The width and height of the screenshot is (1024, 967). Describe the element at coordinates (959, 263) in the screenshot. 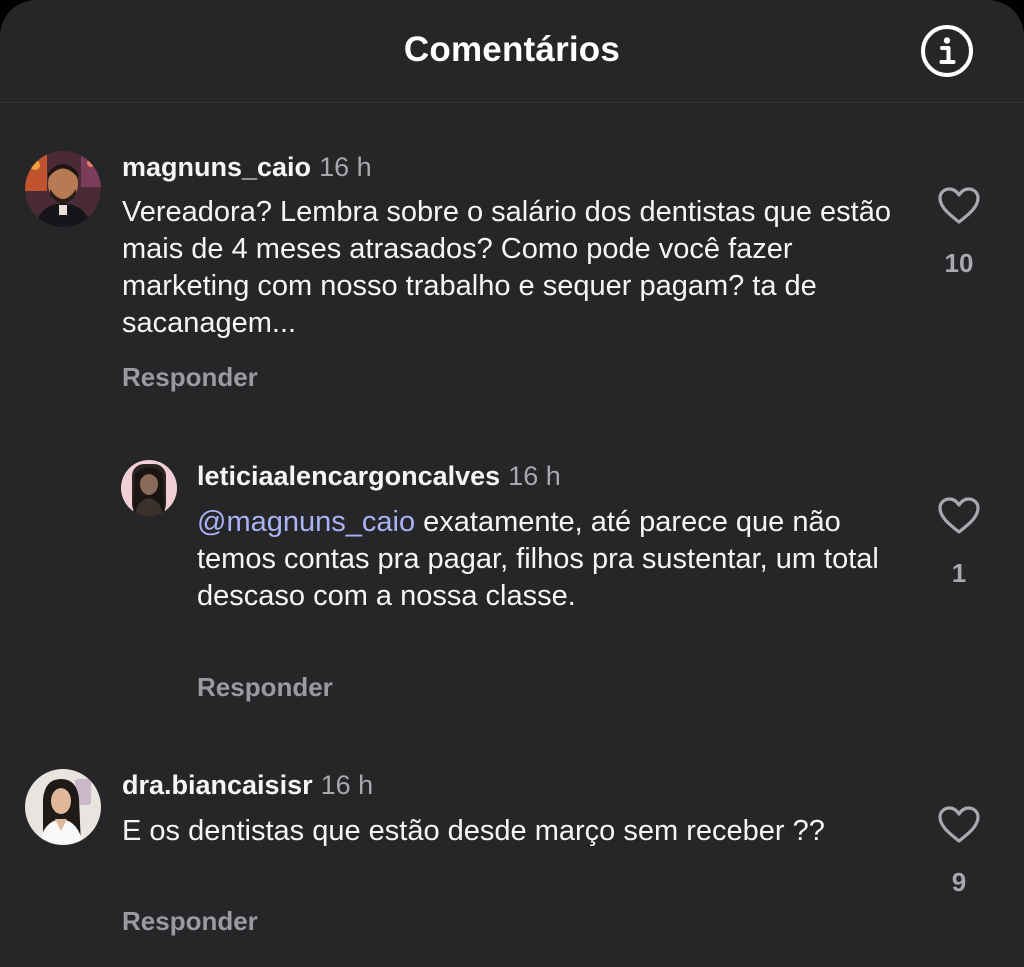

I see `like-count: 10` at that location.